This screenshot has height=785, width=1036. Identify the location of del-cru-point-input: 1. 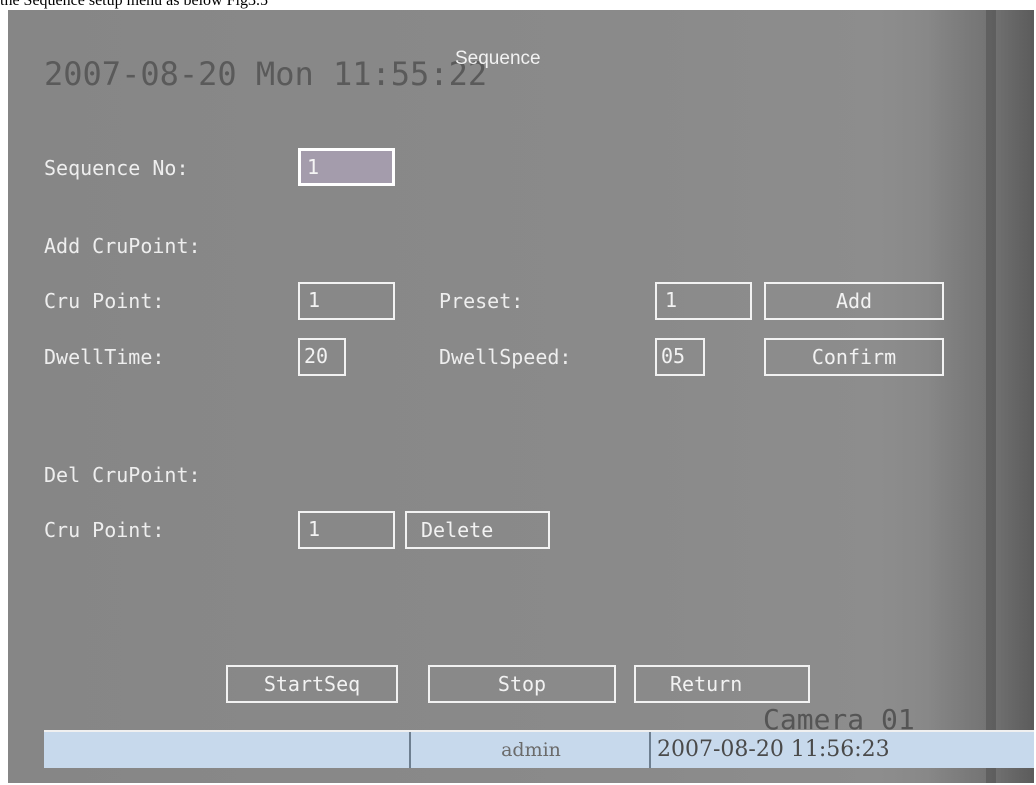
(346, 530).